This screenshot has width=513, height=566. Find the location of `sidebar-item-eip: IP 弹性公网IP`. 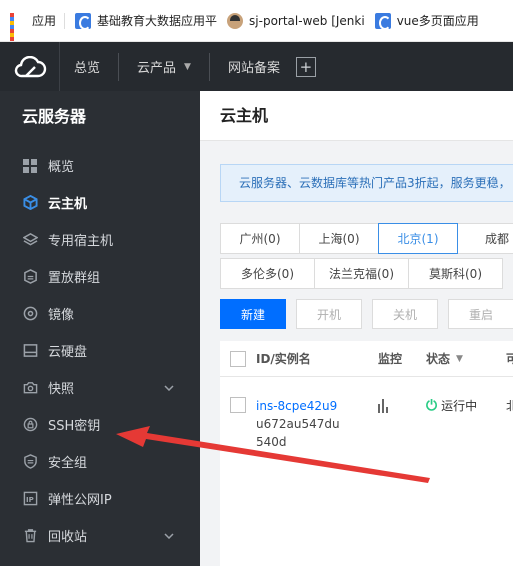

sidebar-item-eip: IP 弹性公网IP is located at coordinates (100, 498).